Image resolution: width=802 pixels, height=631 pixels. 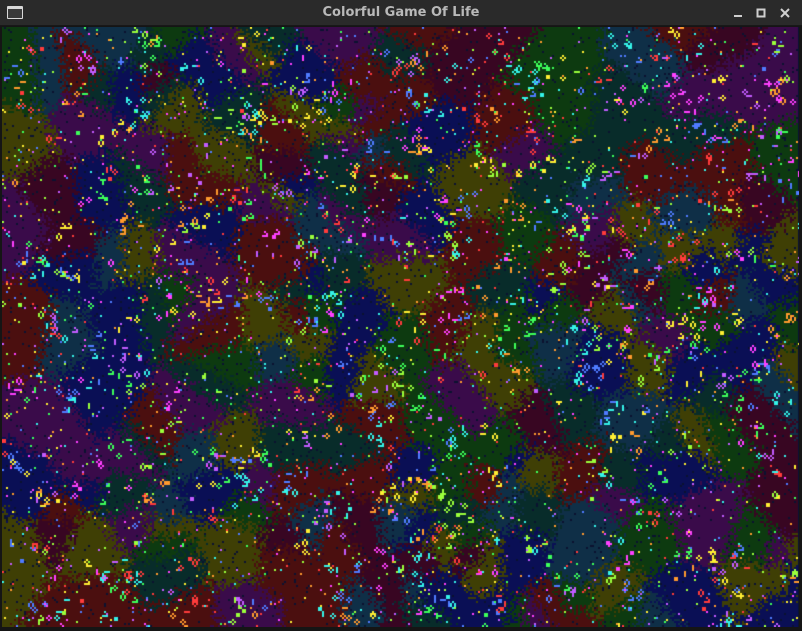 What do you see at coordinates (738, 13) in the screenshot?
I see `minimize-button` at bounding box center [738, 13].